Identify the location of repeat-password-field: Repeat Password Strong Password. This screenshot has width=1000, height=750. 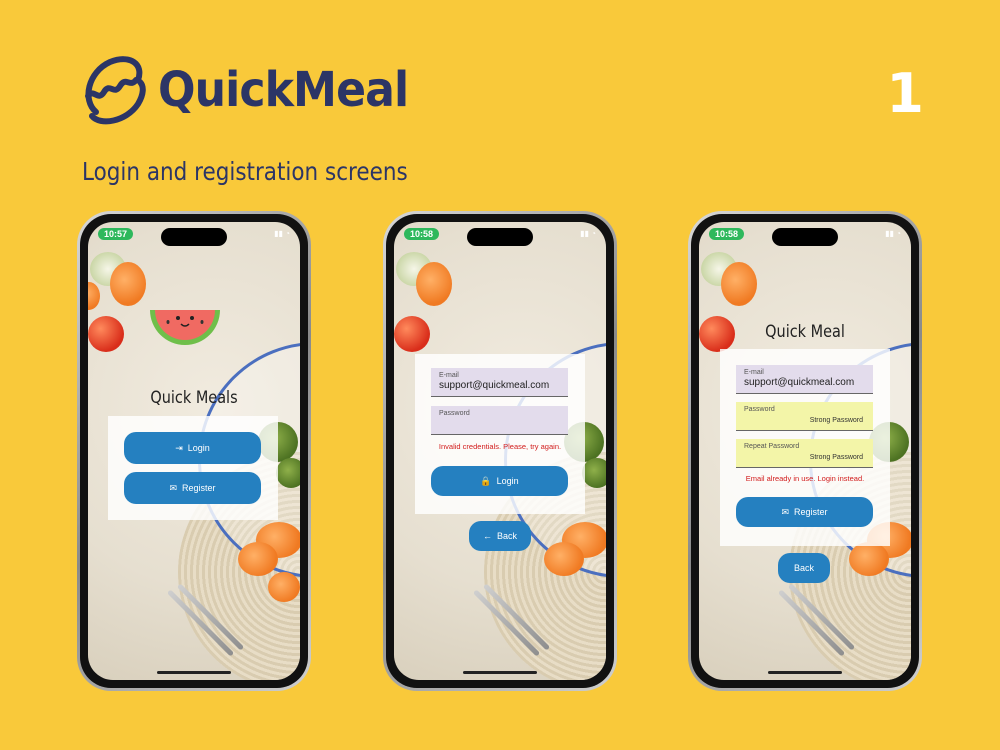
(804, 453).